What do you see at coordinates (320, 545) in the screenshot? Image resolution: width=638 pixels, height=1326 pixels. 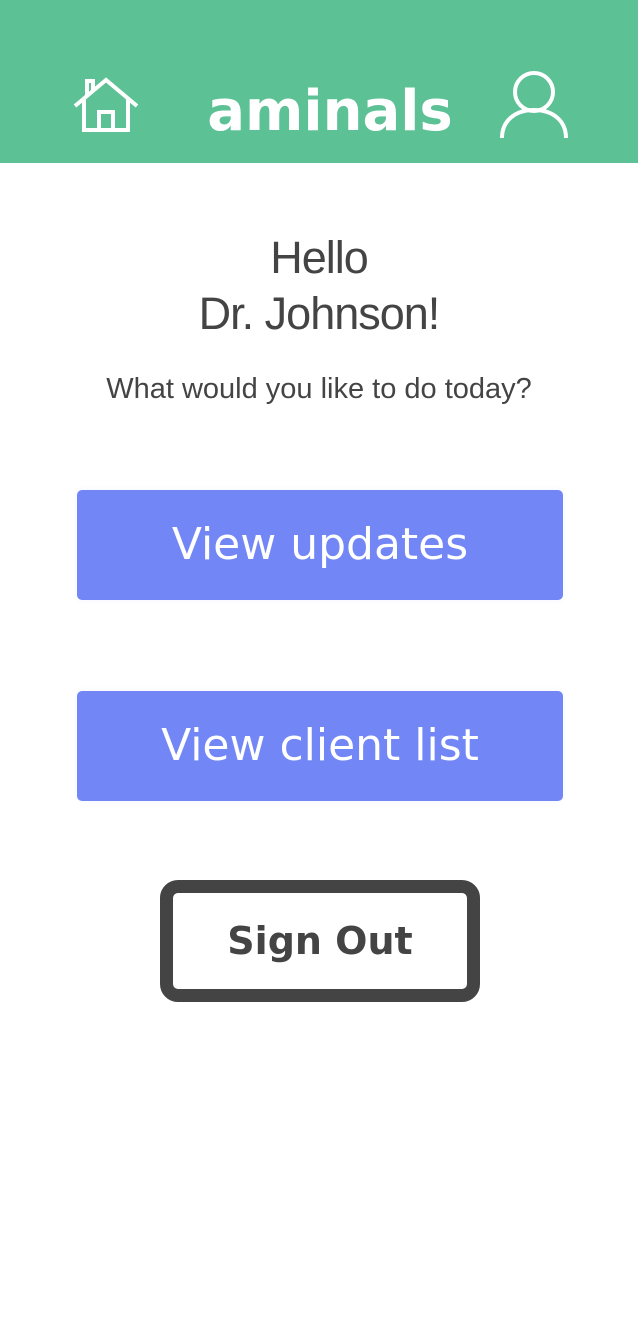 I see `view-updates-button: View updates` at bounding box center [320, 545].